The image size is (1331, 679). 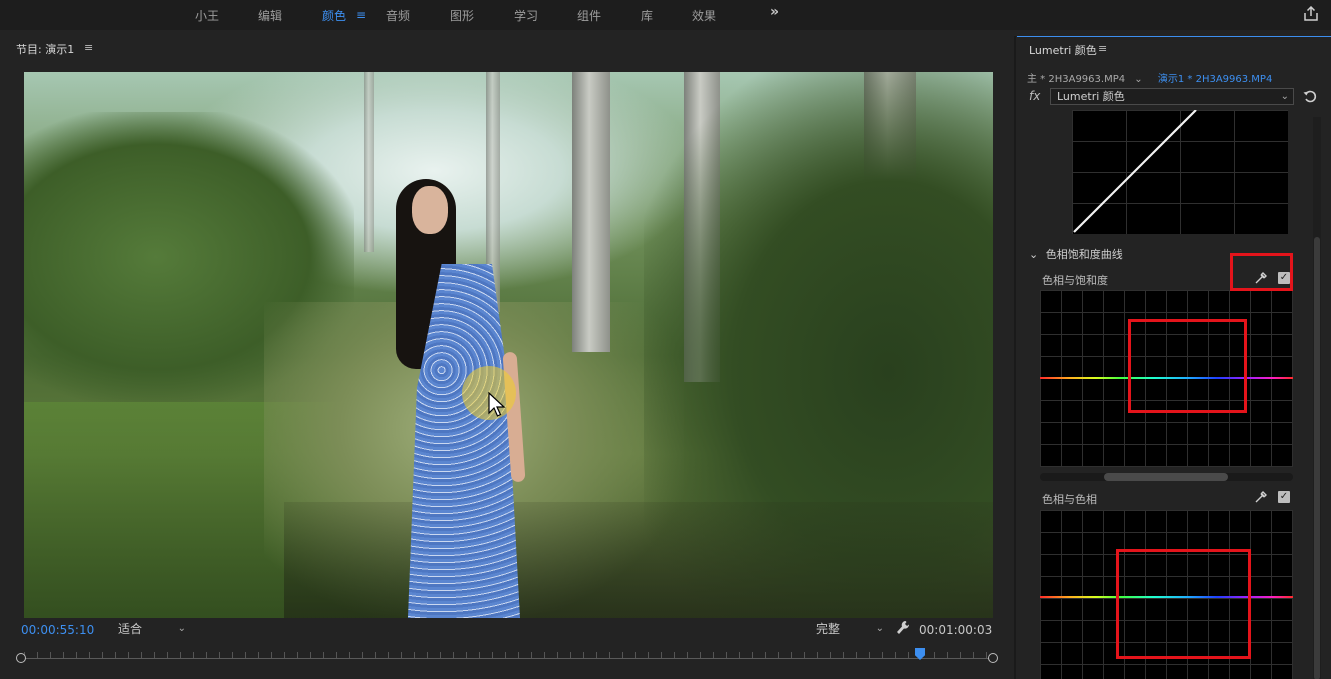 I want to click on panel-title: Lumetri 颜色, so click(x=1063, y=50).